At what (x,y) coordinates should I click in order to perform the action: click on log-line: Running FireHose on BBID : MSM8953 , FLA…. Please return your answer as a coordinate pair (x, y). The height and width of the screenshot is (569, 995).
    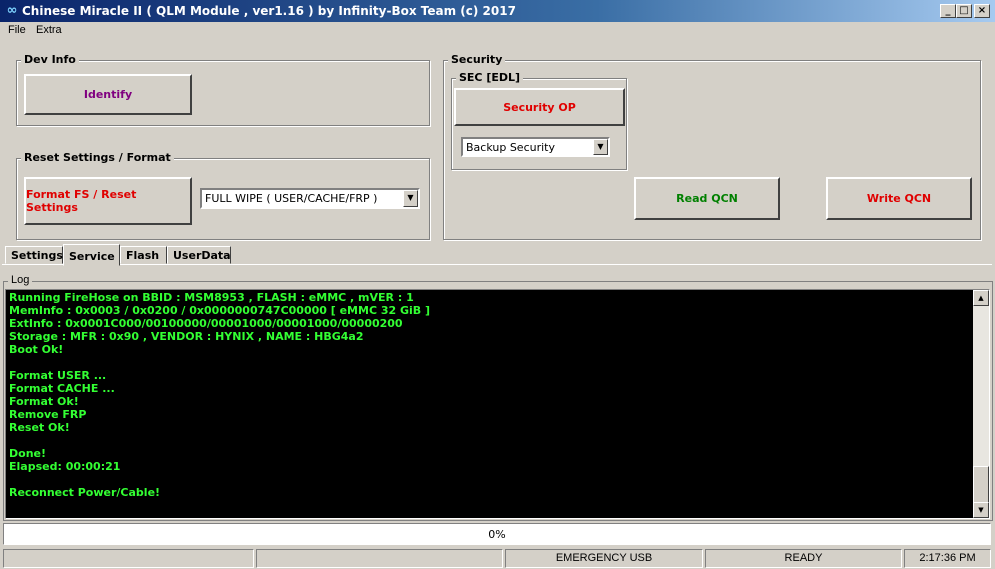
    Looking at the image, I should click on (211, 297).